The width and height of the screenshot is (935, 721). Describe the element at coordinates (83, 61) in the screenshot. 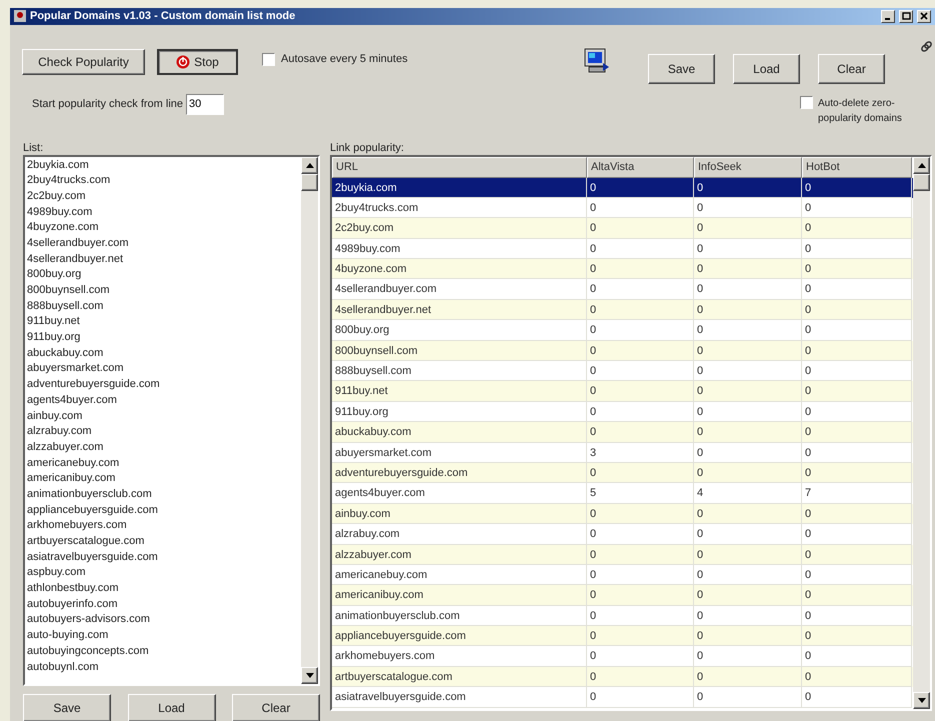

I see `check-popularity-button: Check Popularity` at that location.